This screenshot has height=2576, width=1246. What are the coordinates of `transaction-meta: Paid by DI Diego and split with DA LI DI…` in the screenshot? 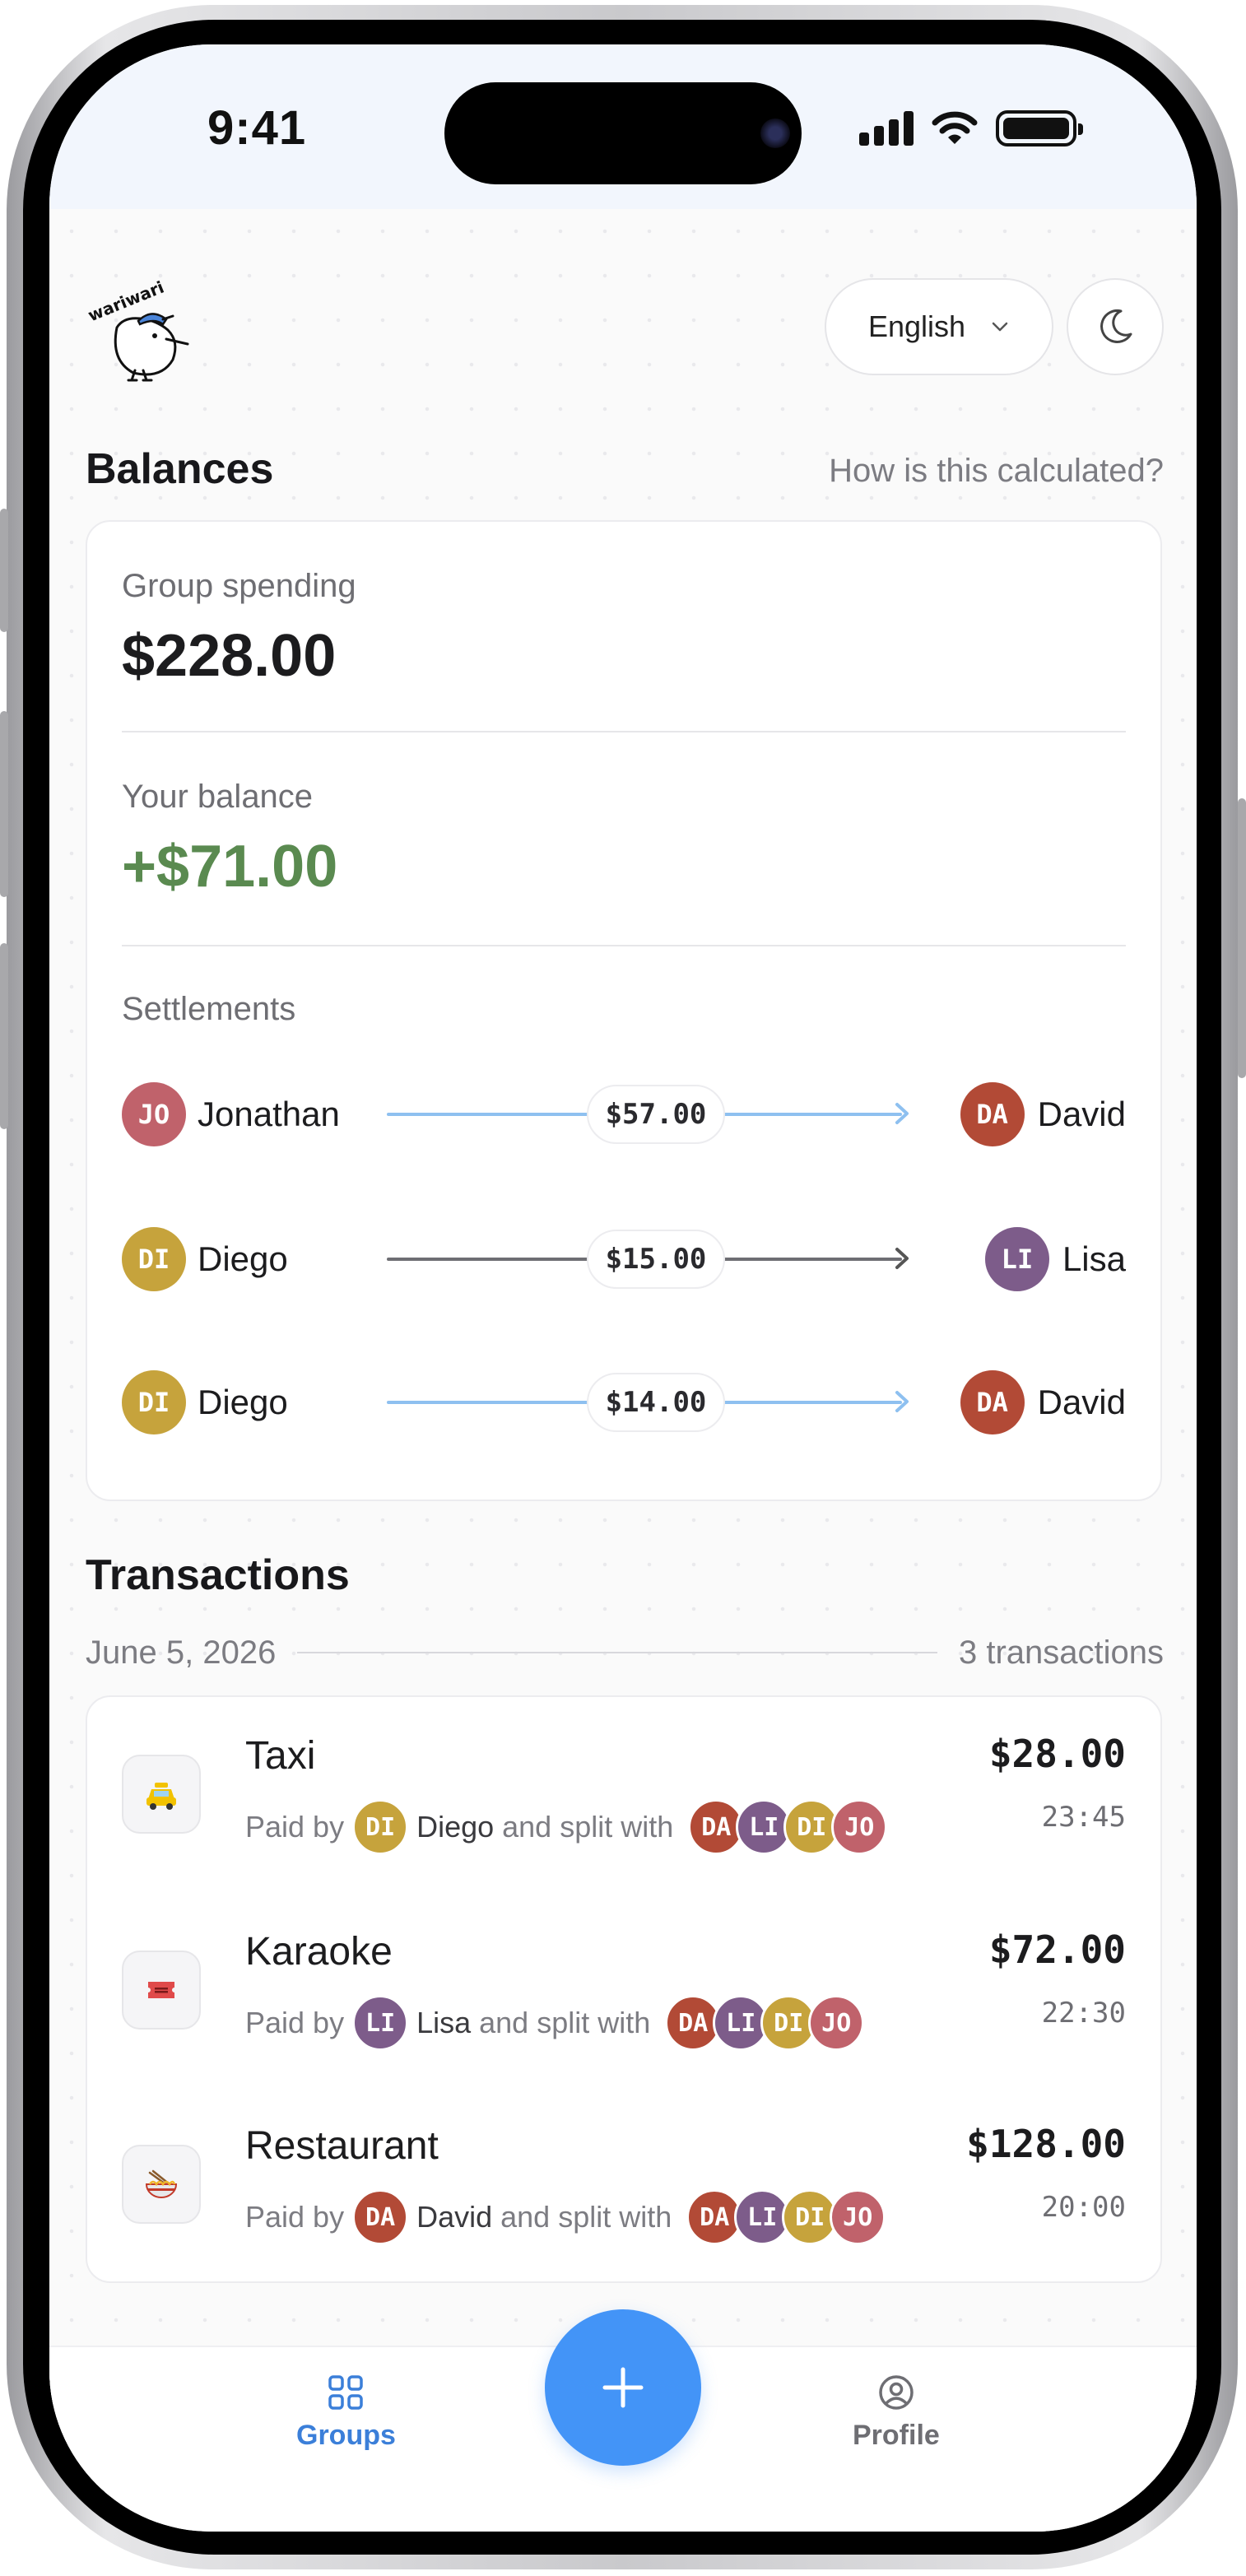 It's located at (566, 1827).